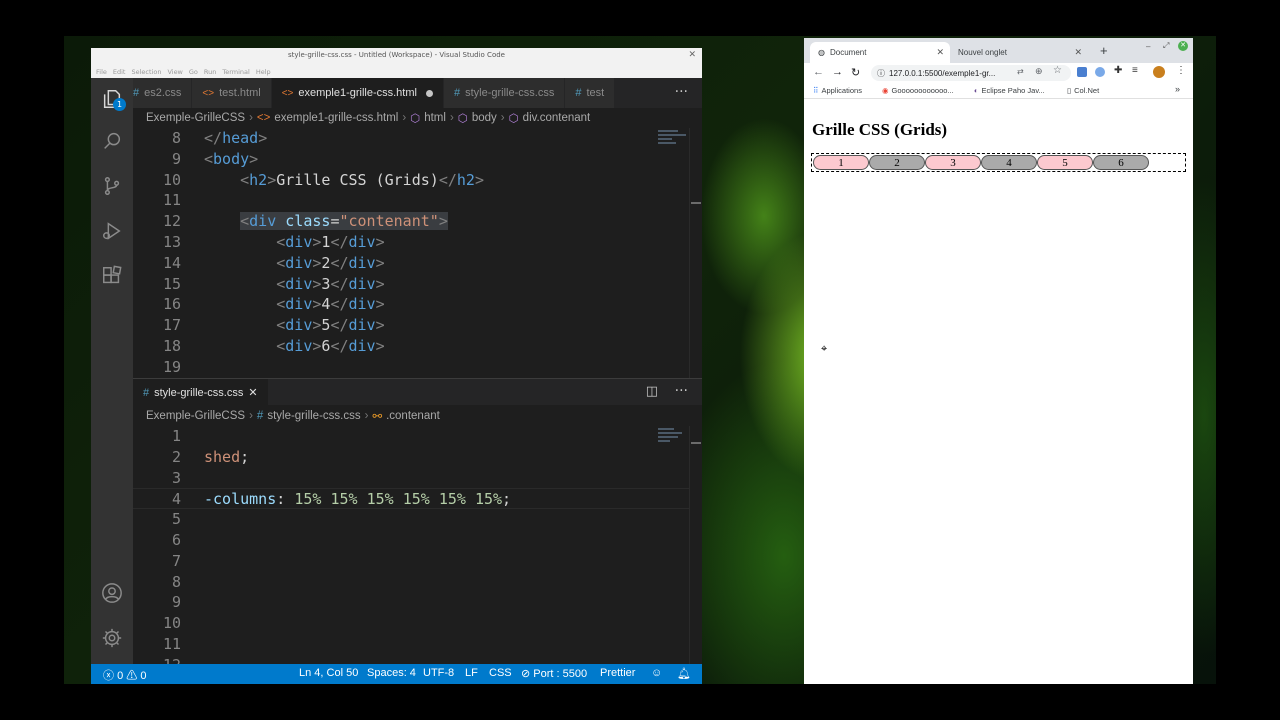 Image resolution: width=1280 pixels, height=720 pixels. Describe the element at coordinates (411, 221) in the screenshot. I see `code-line: 12 <div class="contenant">` at that location.